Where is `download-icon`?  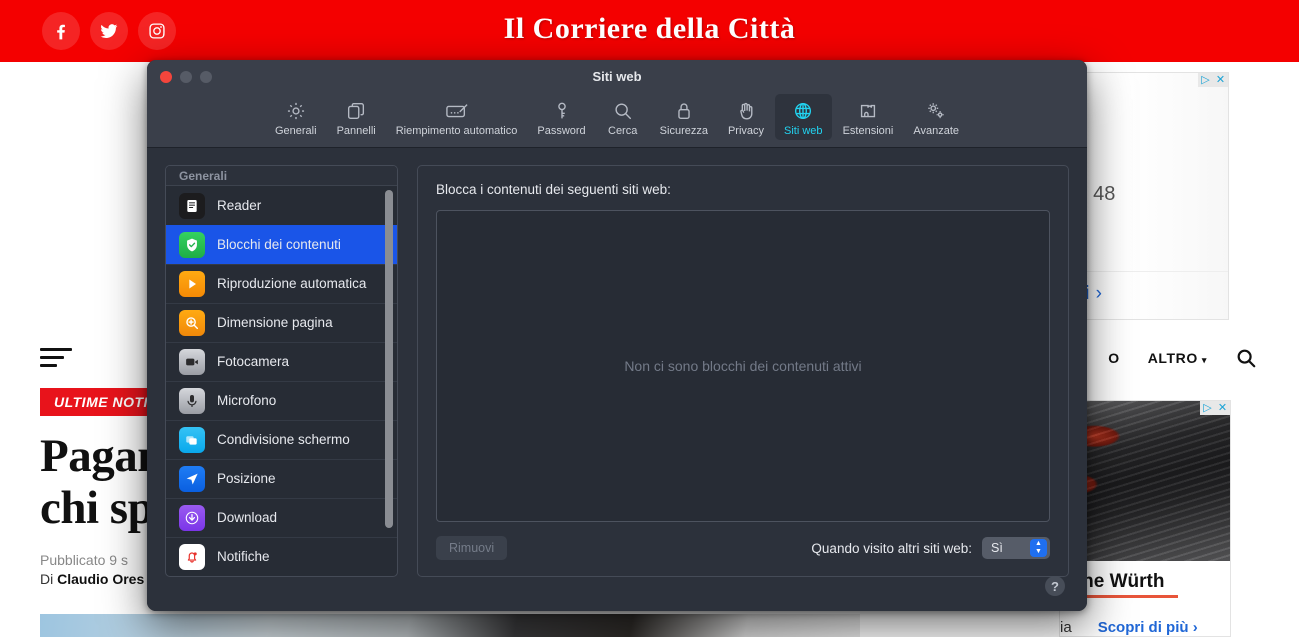 download-icon is located at coordinates (192, 517).